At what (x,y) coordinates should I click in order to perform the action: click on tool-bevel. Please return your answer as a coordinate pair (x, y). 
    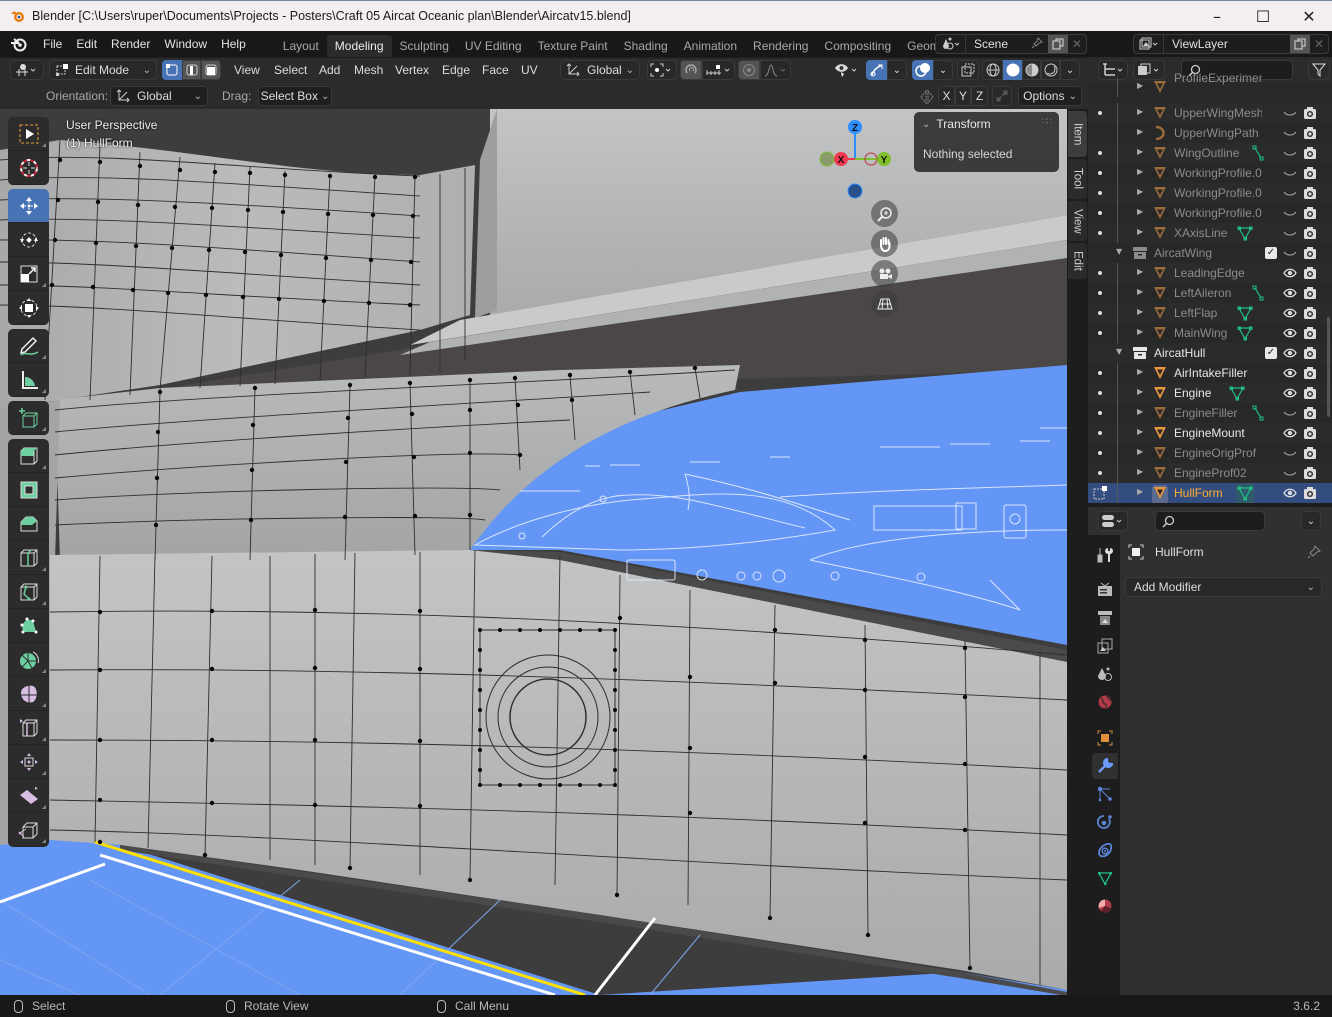
    Looking at the image, I should click on (28, 524).